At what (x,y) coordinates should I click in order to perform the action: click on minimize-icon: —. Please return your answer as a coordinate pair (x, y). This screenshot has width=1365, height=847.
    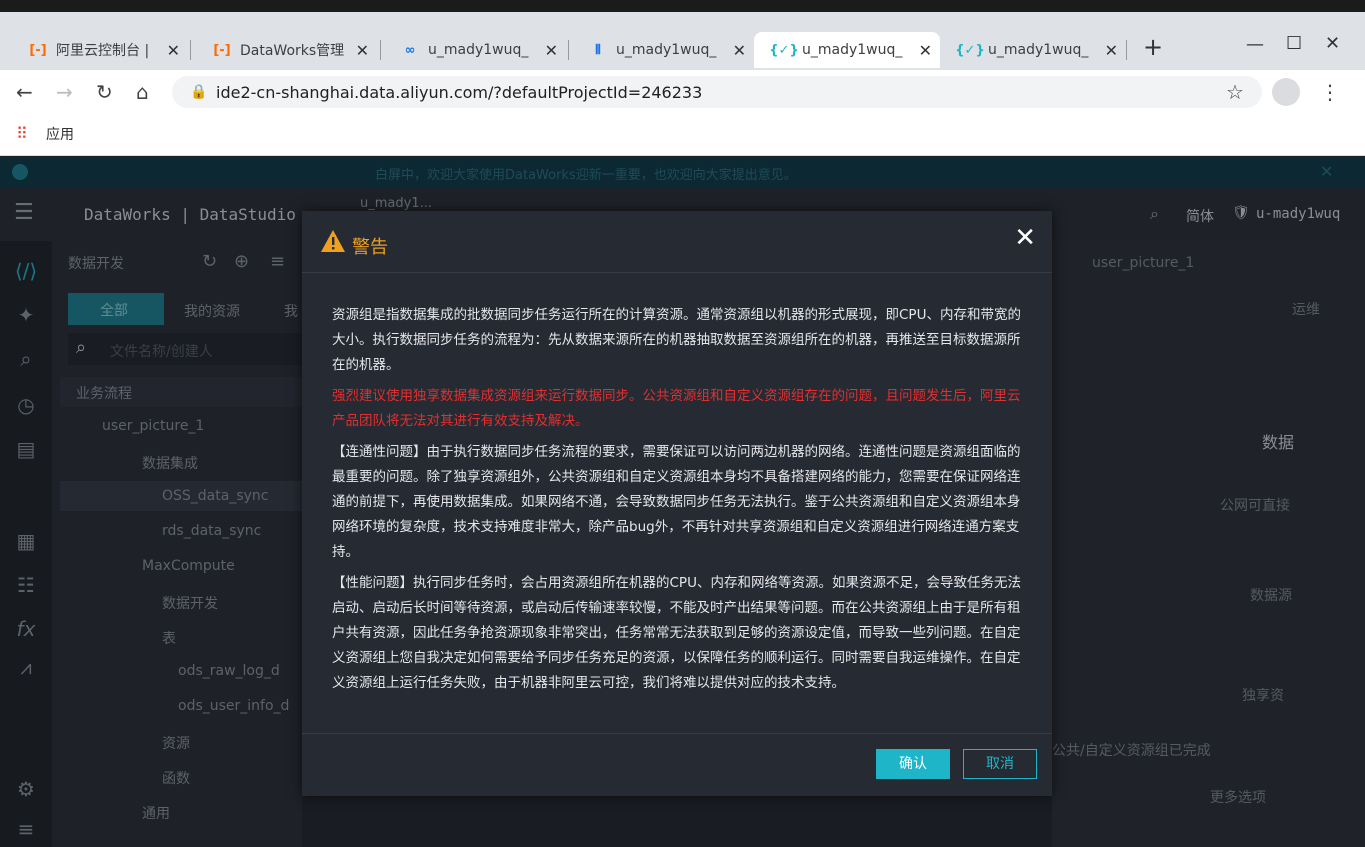
    Looking at the image, I should click on (1255, 44).